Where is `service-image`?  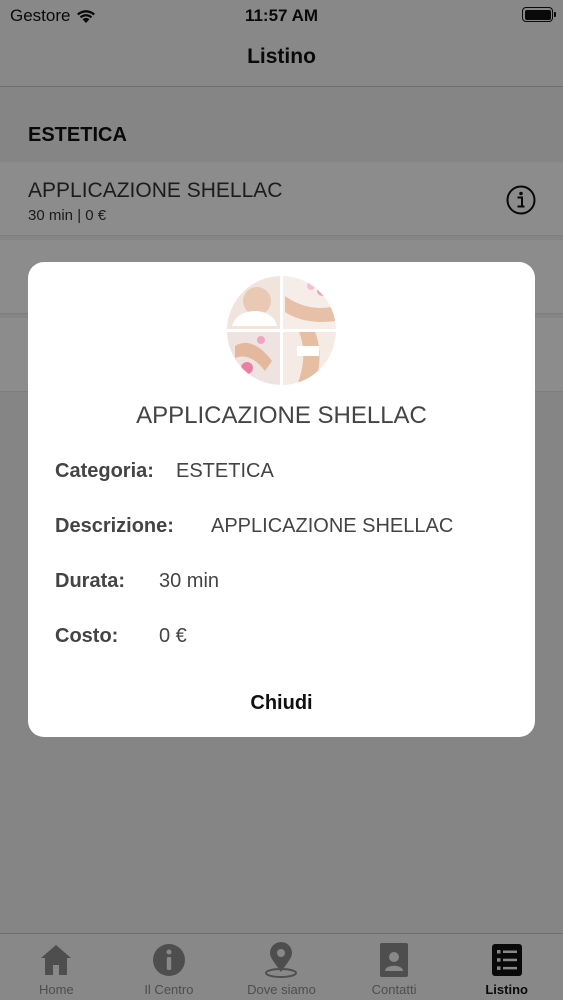
service-image is located at coordinates (281, 330).